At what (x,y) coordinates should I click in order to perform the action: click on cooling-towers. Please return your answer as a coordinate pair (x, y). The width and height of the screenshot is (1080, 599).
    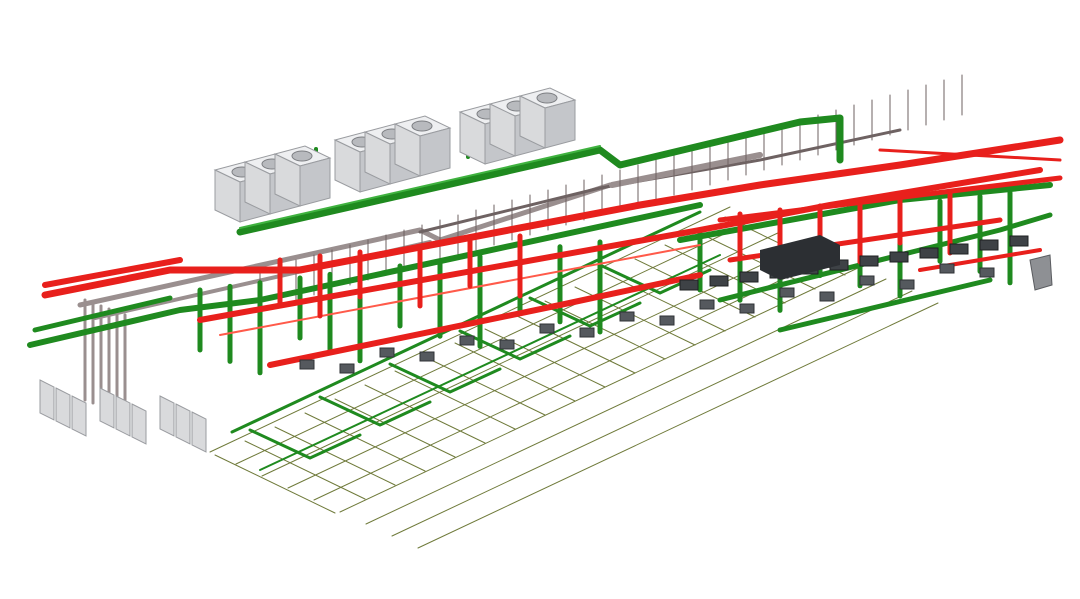
    Looking at the image, I should click on (395, 155).